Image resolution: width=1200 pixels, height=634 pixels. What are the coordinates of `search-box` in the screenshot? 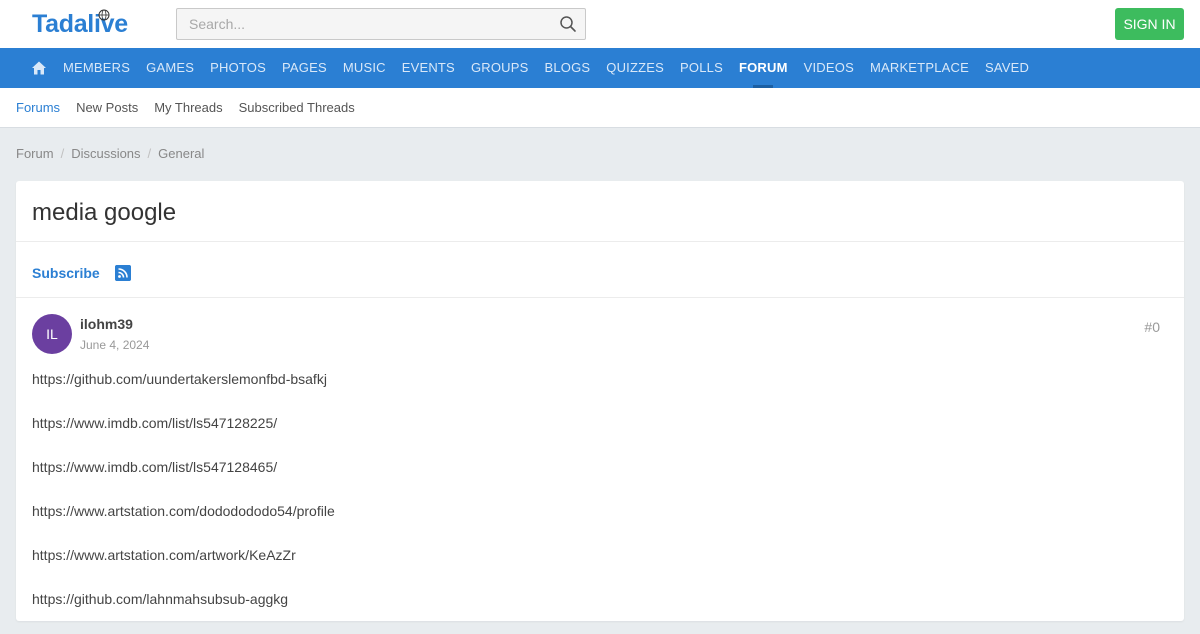 It's located at (381, 24).